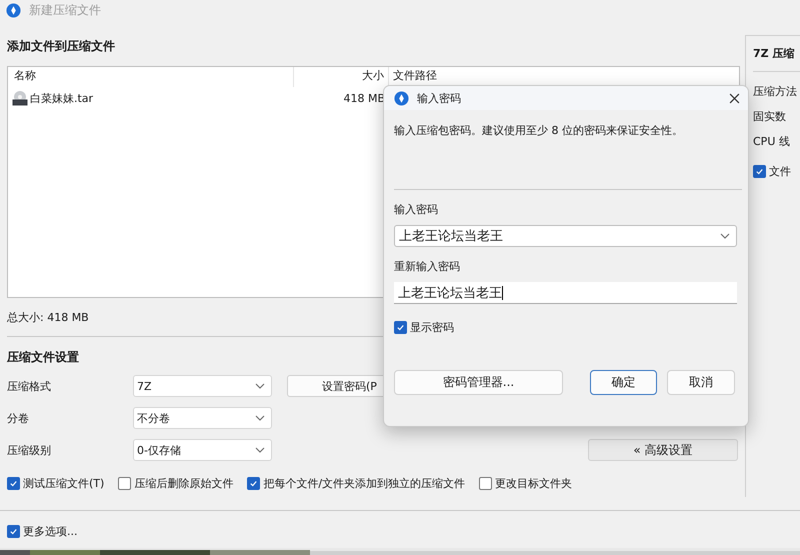 This screenshot has height=555, width=800. Describe the element at coordinates (774, 53) in the screenshot. I see `panel-heading: 7Z 压缩` at that location.